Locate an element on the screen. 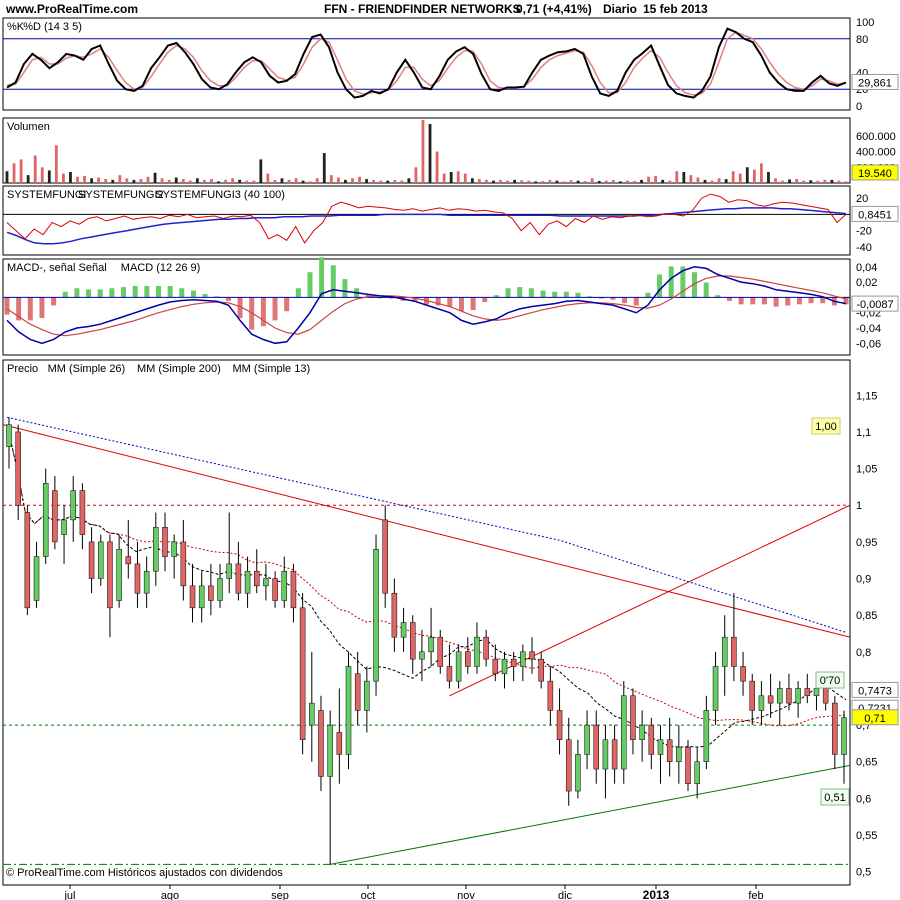 This screenshot has width=900, height=900. annotation-1-00: 1,00 is located at coordinates (825, 427).